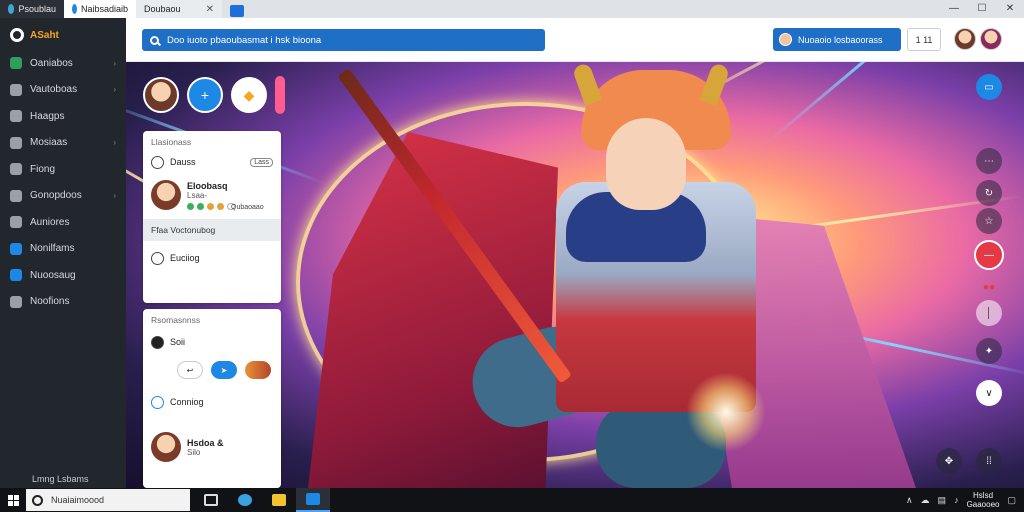  Describe the element at coordinates (989, 161) in the screenshot. I see `share-icon: ⋯` at that location.